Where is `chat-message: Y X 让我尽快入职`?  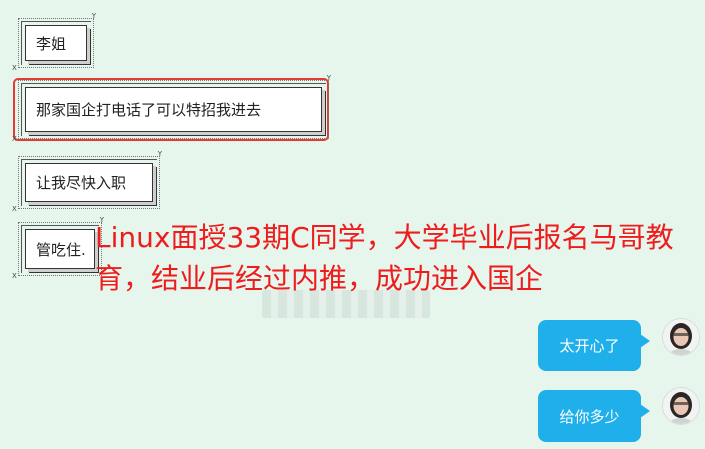
chat-message: Y X 让我尽快入职 is located at coordinates (87, 182).